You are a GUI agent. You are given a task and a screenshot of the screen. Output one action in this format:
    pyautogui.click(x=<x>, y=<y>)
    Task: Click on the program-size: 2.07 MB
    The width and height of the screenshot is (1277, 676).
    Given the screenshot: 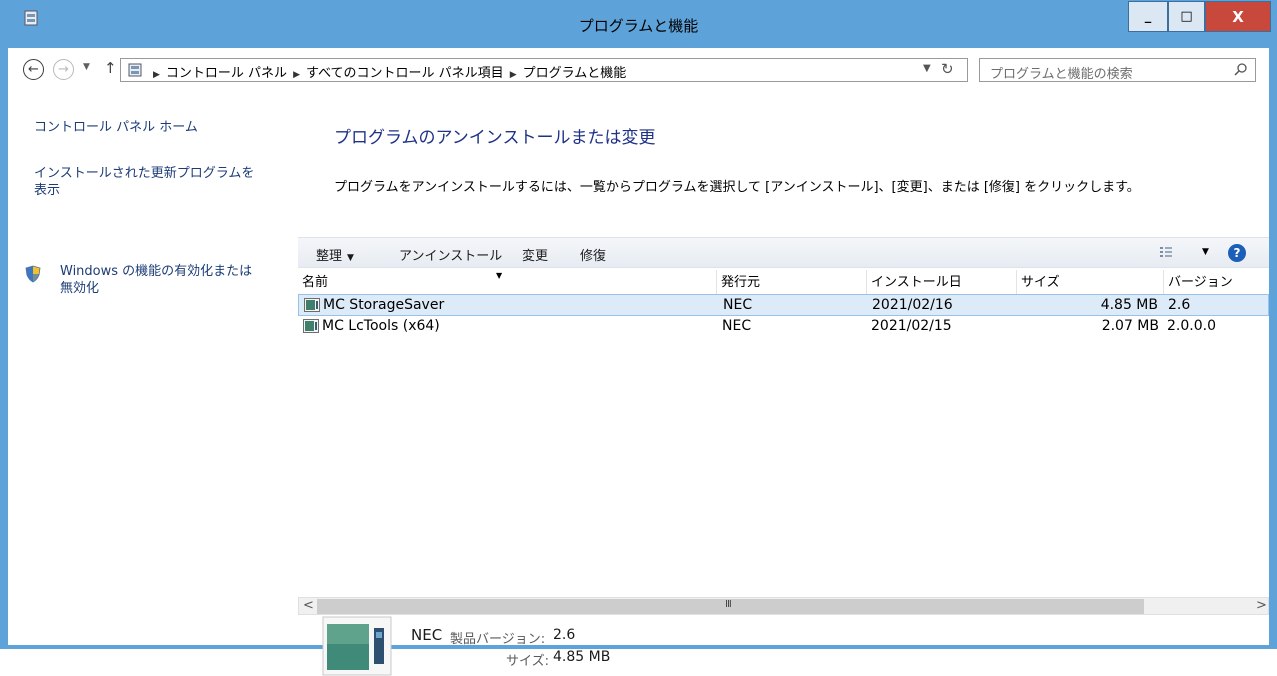 What is the action you would take?
    pyautogui.click(x=1130, y=326)
    